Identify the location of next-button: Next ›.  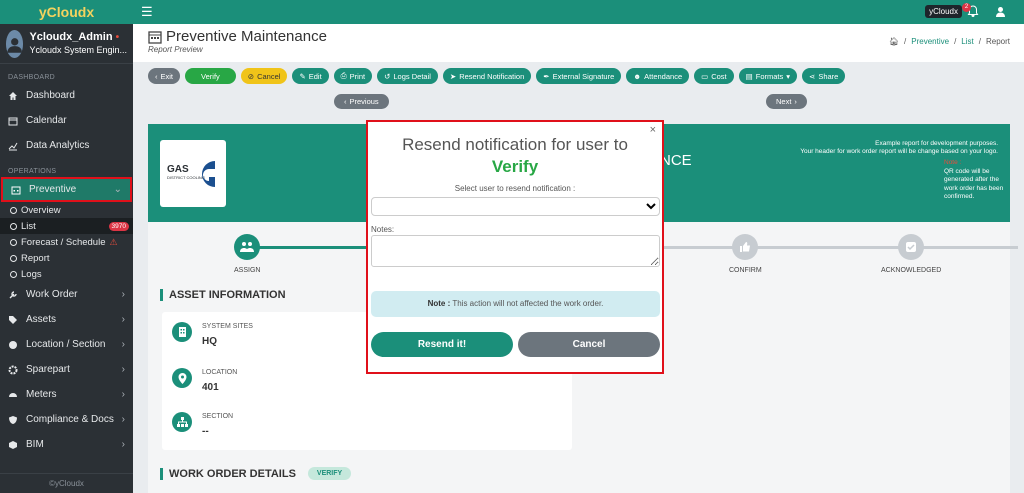
(786, 101).